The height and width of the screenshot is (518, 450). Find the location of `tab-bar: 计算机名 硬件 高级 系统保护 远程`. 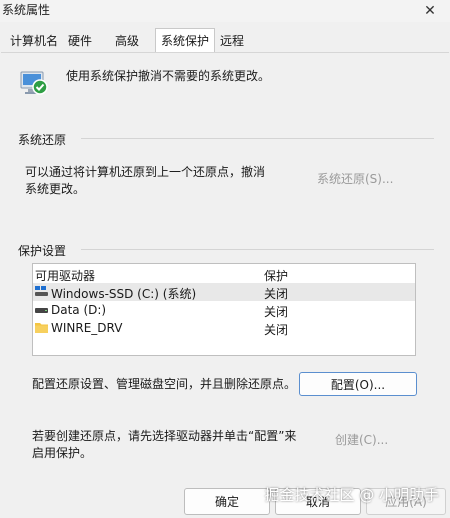

tab-bar: 计算机名 硬件 高级 系统保护 远程 is located at coordinates (225, 40).